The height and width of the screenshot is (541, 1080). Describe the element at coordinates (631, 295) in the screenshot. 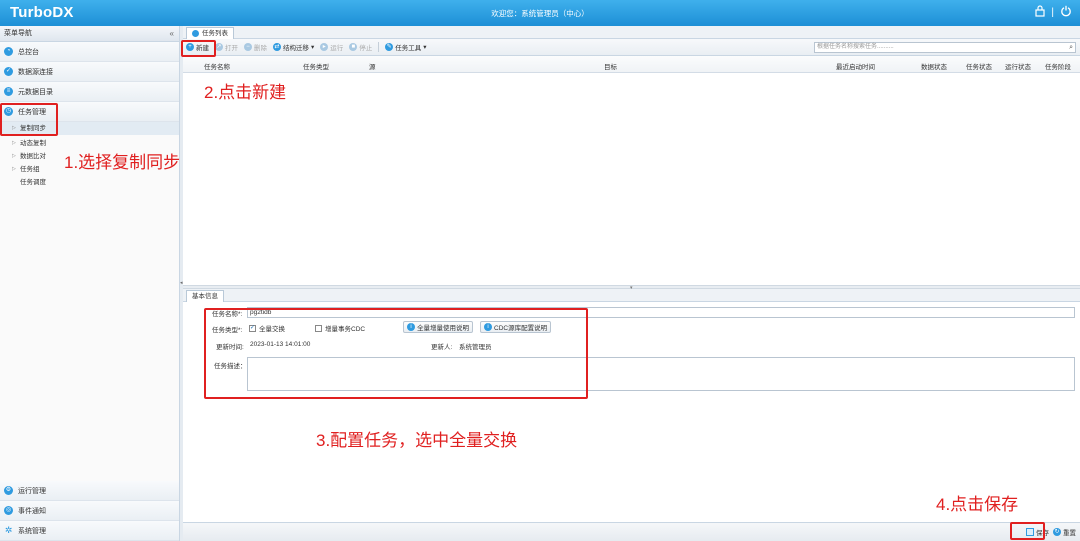

I see `detail-tabstrip: 基本信息` at that location.